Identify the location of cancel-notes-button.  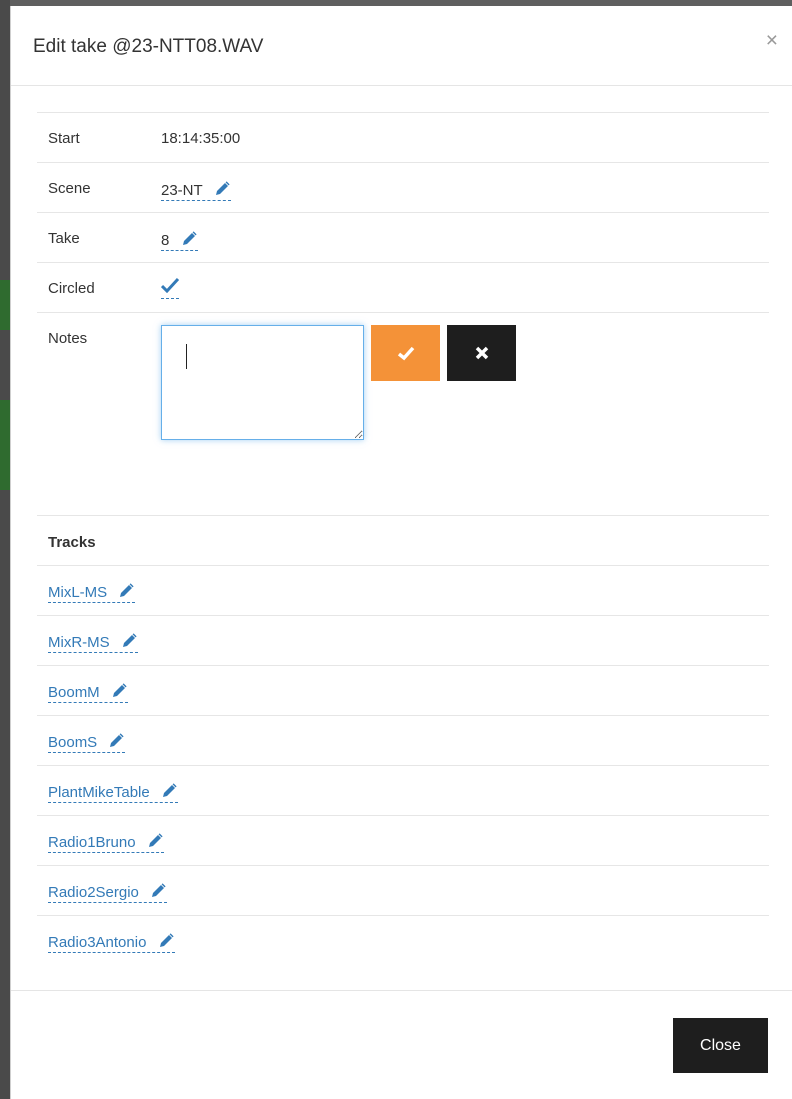
(481, 353).